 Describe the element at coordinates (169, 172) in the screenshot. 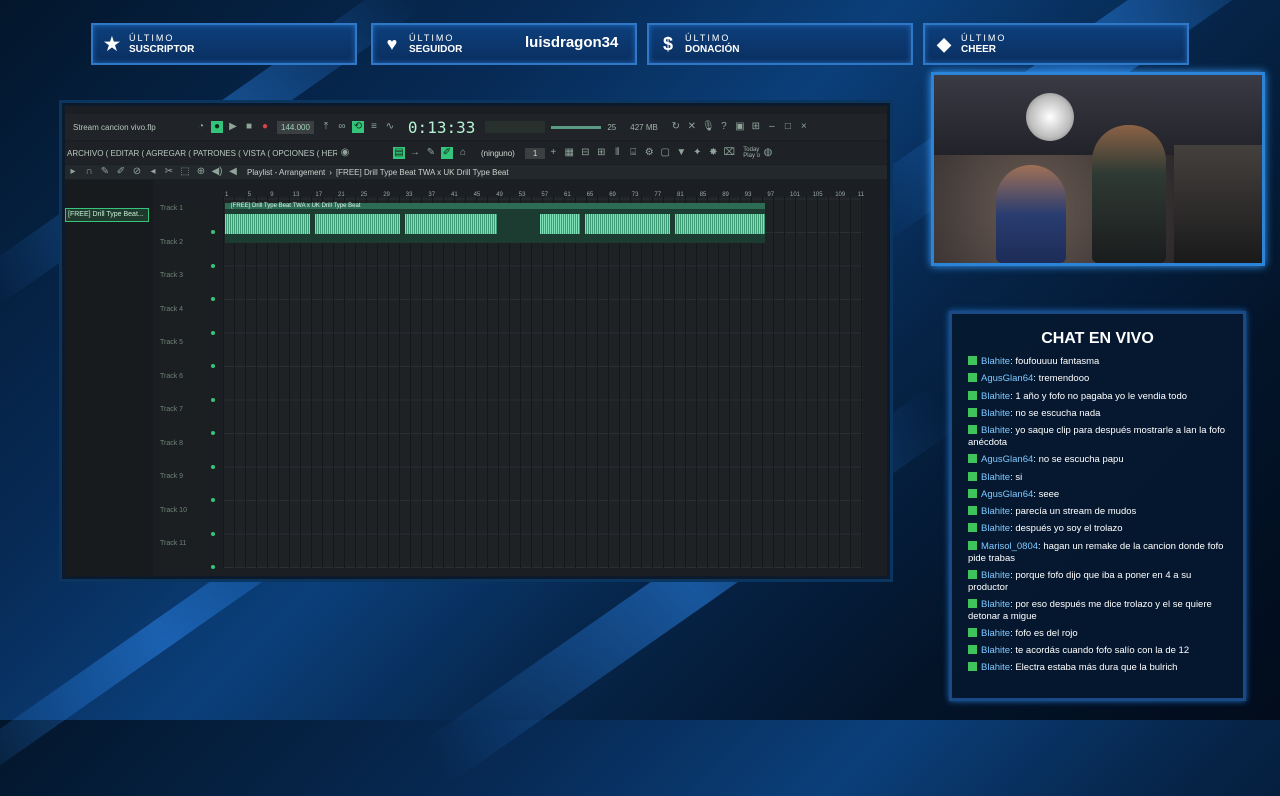

I see `slice-tool-icon: ✂` at that location.